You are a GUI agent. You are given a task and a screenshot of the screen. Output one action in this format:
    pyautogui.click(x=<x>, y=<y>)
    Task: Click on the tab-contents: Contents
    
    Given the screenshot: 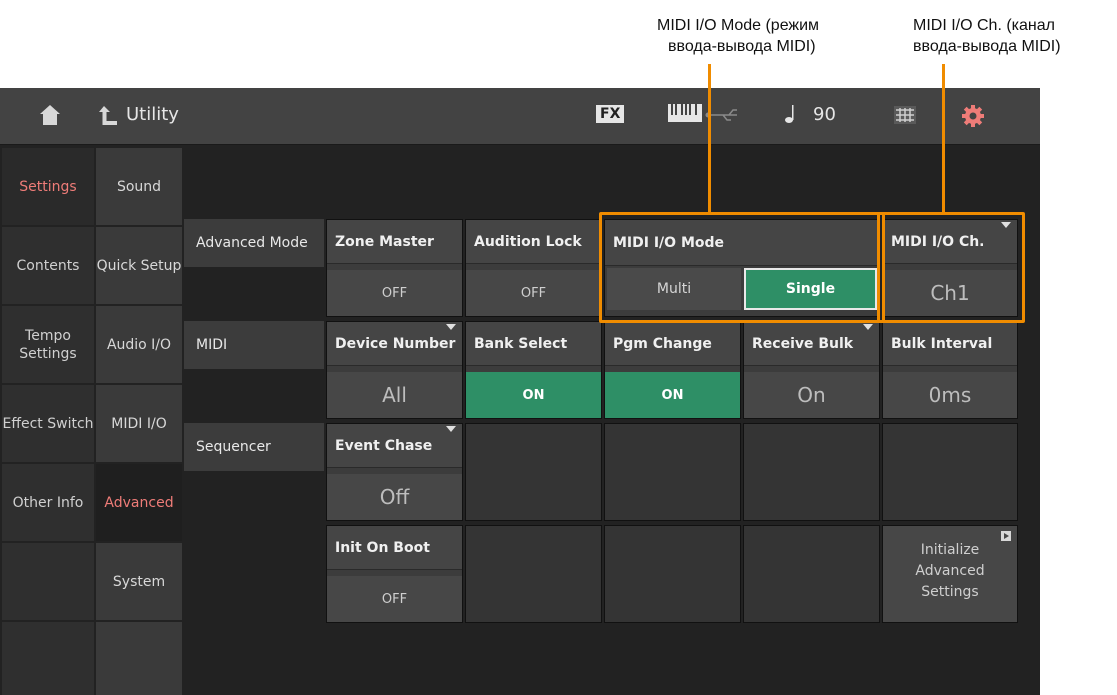 What is the action you would take?
    pyautogui.click(x=48, y=265)
    